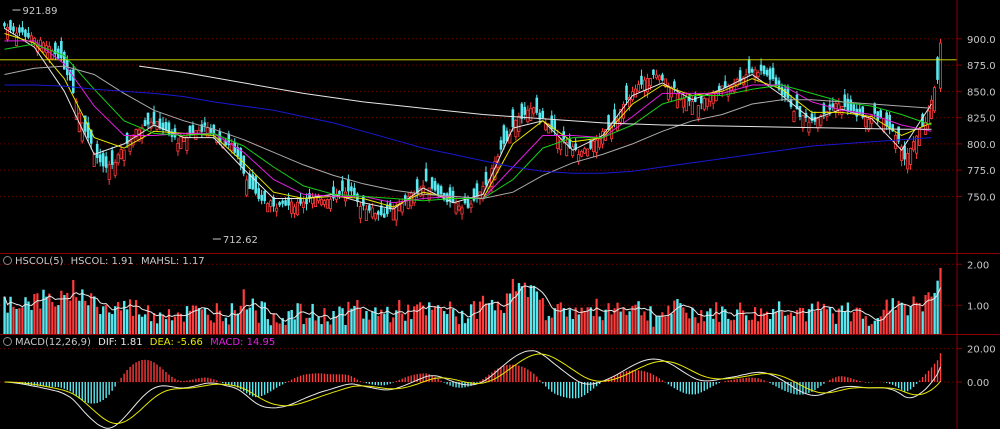 This screenshot has height=429, width=1000. What do you see at coordinates (981, 66) in the screenshot?
I see `price-tick-label: 875.0` at bounding box center [981, 66].